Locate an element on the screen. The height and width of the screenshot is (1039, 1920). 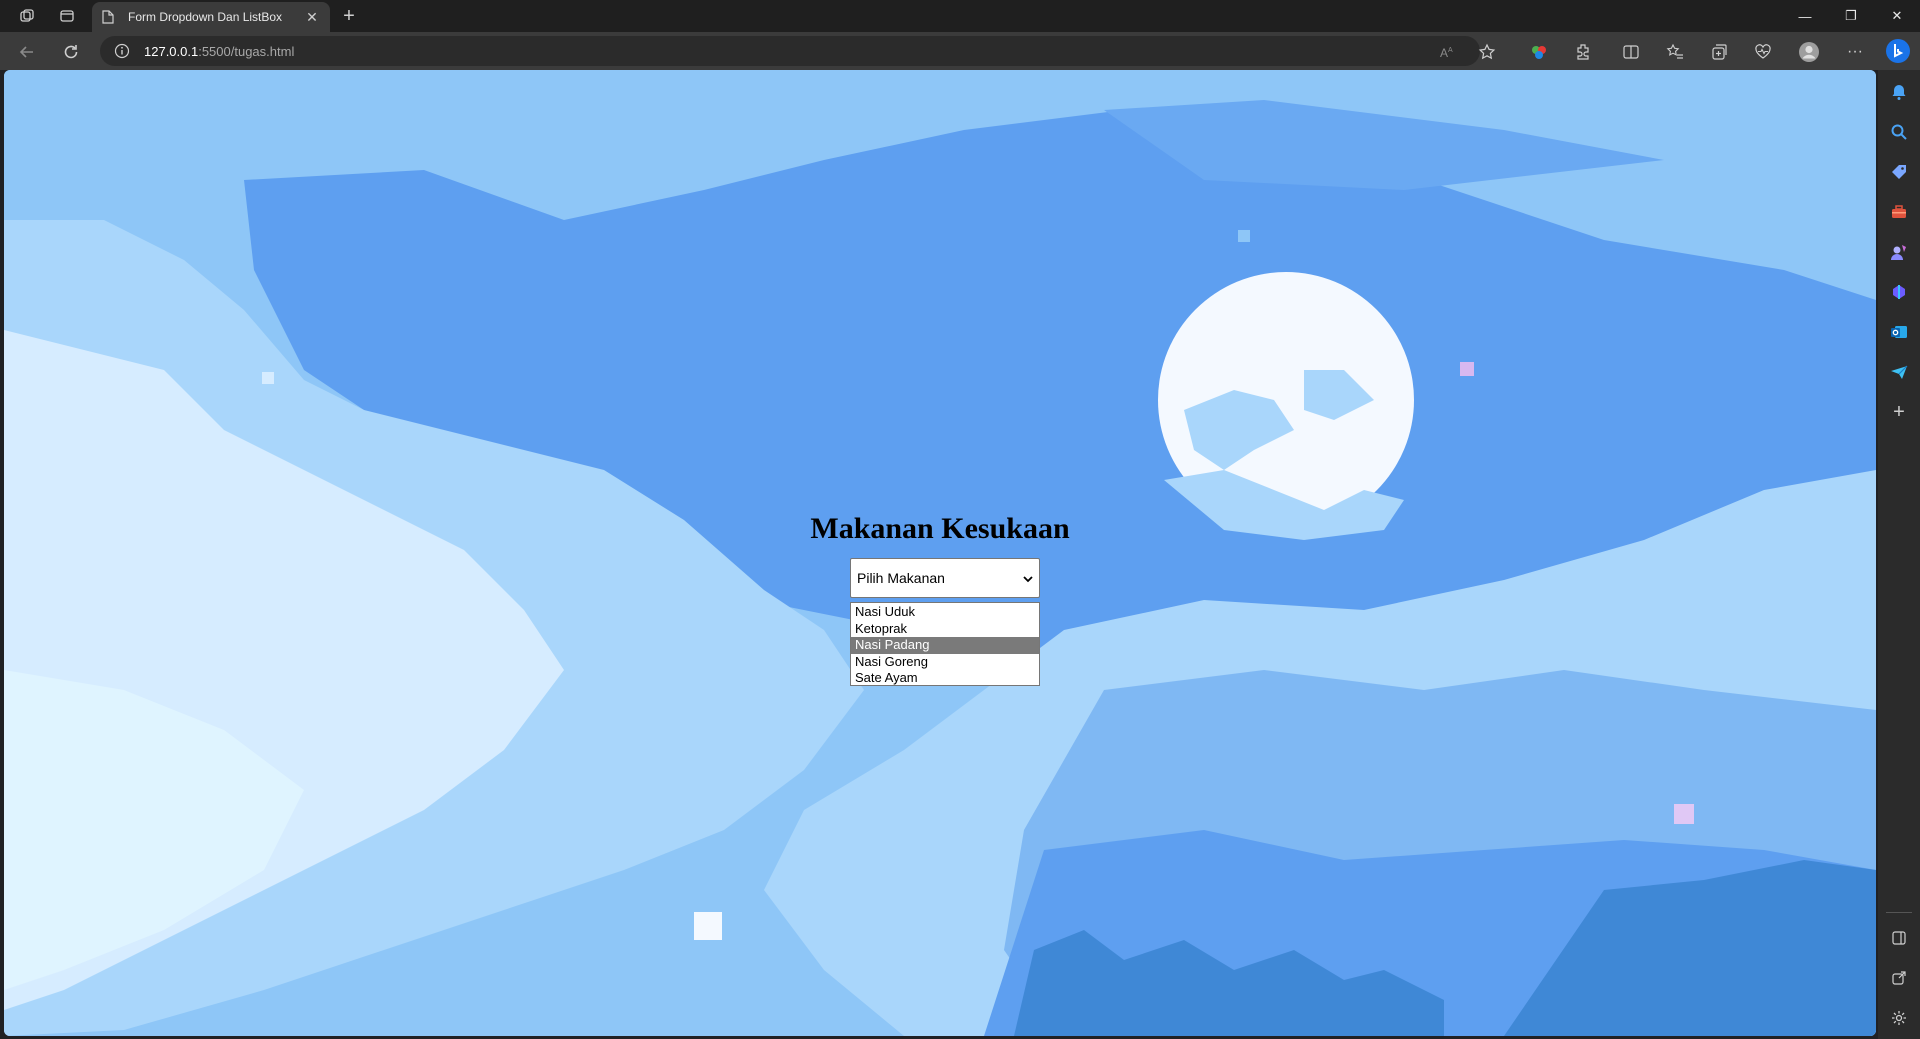
tab-active: Form Dropdown Dan ListBox ✕ is located at coordinates (211, 17).